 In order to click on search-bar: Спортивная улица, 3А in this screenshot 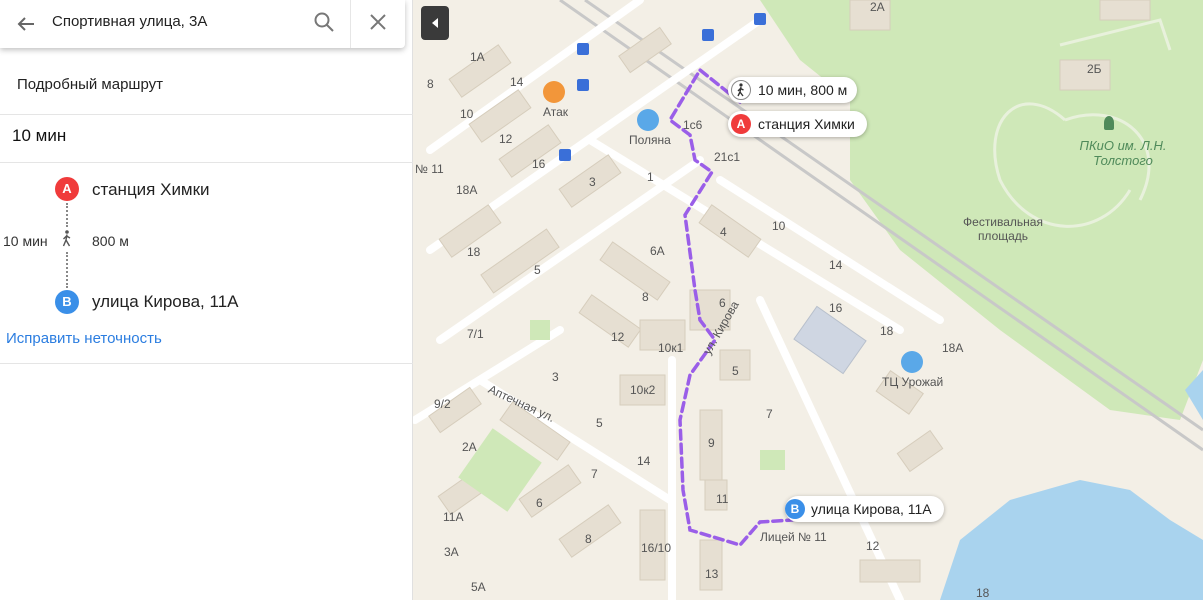, I will do `click(202, 24)`.